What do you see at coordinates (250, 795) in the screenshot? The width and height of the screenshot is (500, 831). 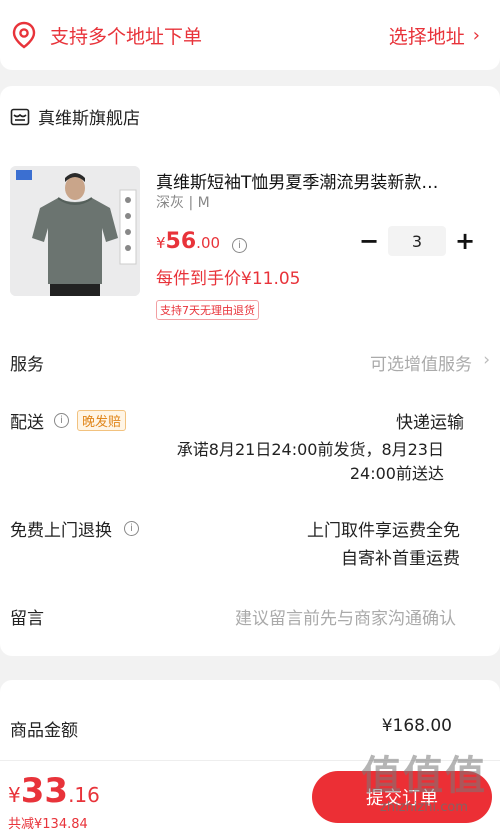 I see `checkout-footer: ¥ 33 .16 共减¥134.84 提交订单` at bounding box center [250, 795].